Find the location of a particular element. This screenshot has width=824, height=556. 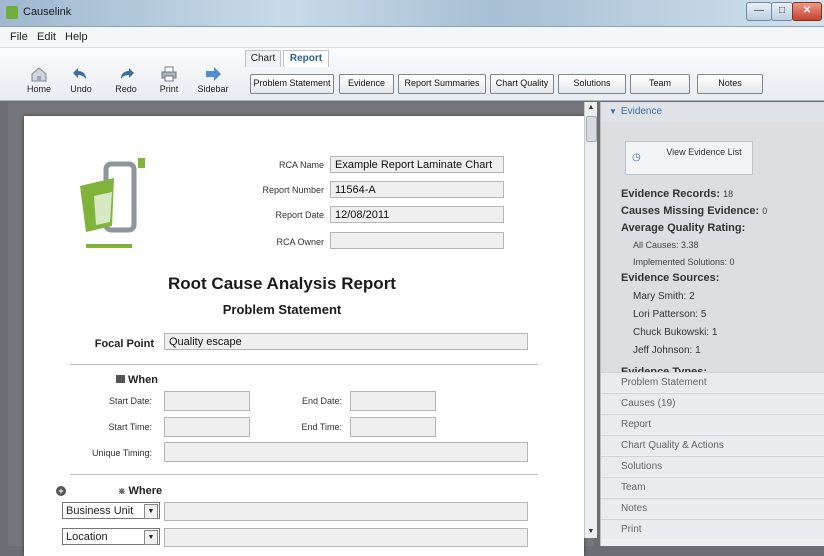

report-number-label: Report Number is located at coordinates (293, 190).